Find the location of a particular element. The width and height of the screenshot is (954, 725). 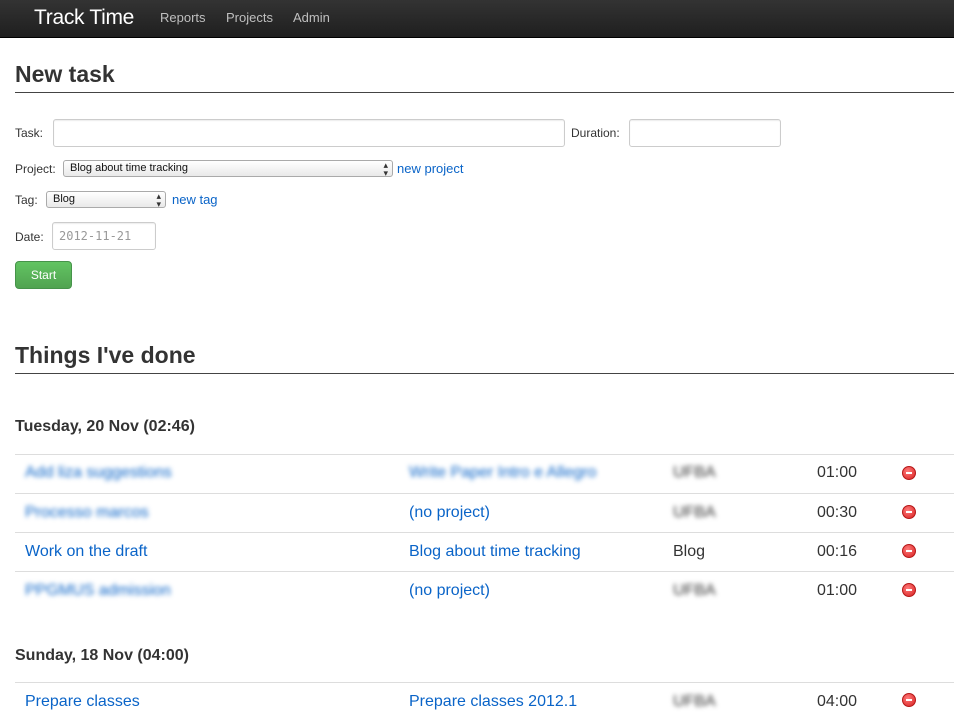

project-link: Prepare classes 2012.1 is located at coordinates (493, 702).